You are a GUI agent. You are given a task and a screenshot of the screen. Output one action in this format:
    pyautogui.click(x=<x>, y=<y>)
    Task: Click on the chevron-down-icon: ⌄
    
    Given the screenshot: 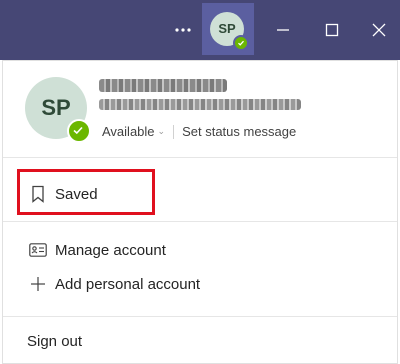 What is the action you would take?
    pyautogui.click(x=162, y=131)
    